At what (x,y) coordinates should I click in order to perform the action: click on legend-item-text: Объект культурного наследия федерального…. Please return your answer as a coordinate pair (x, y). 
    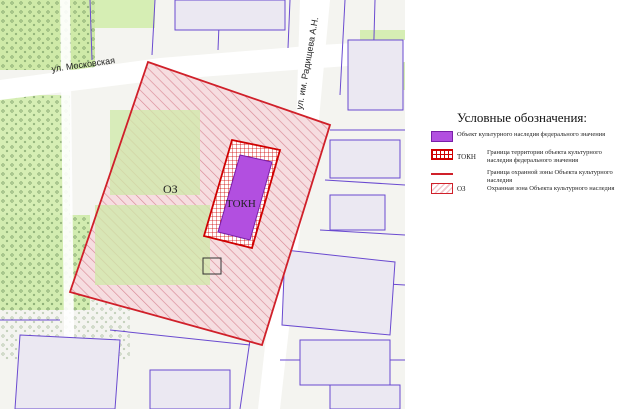
    Looking at the image, I should click on (531, 134).